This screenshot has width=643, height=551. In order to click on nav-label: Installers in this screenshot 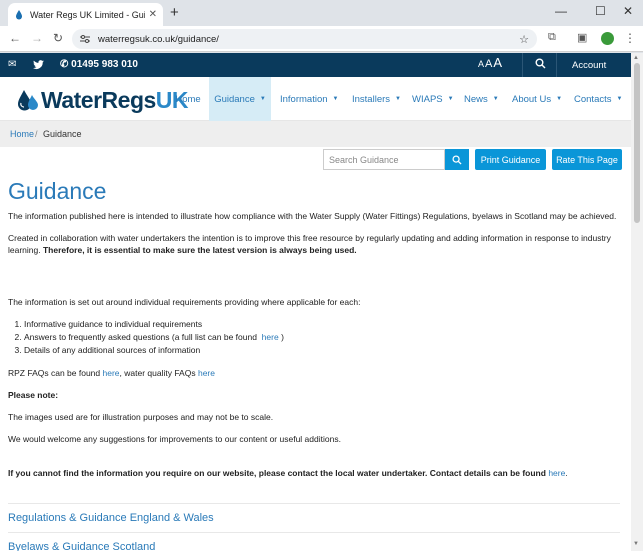, I will do `click(371, 99)`.